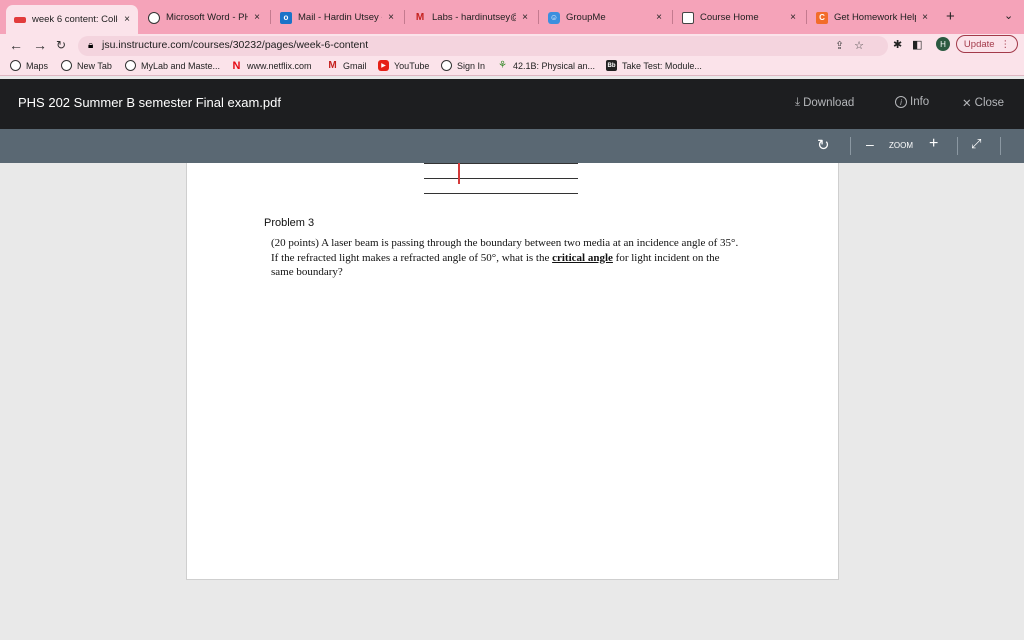  What do you see at coordinates (90, 45) in the screenshot?
I see `lock-icon: 🔒︎` at bounding box center [90, 45].